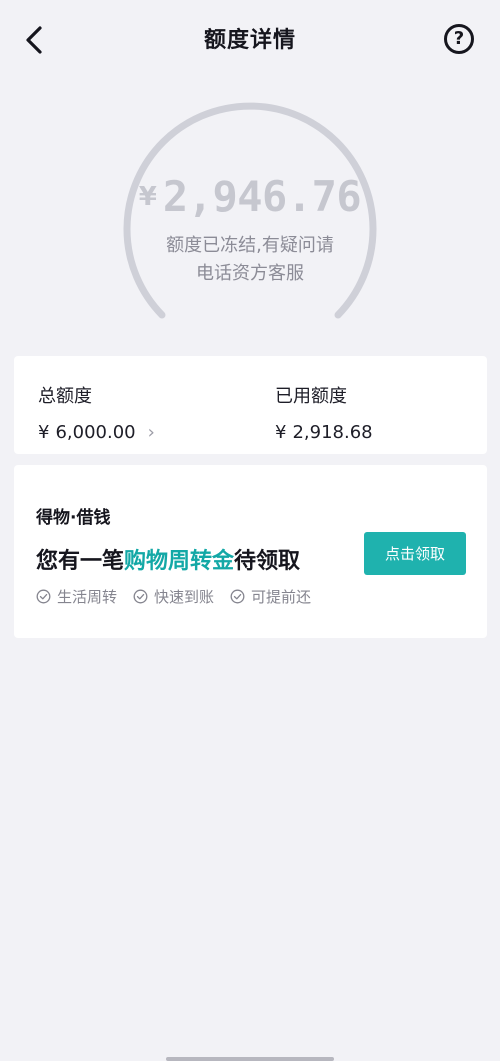 The height and width of the screenshot is (1061, 500). I want to click on available-amount: ¥2,946.76, so click(250, 196).